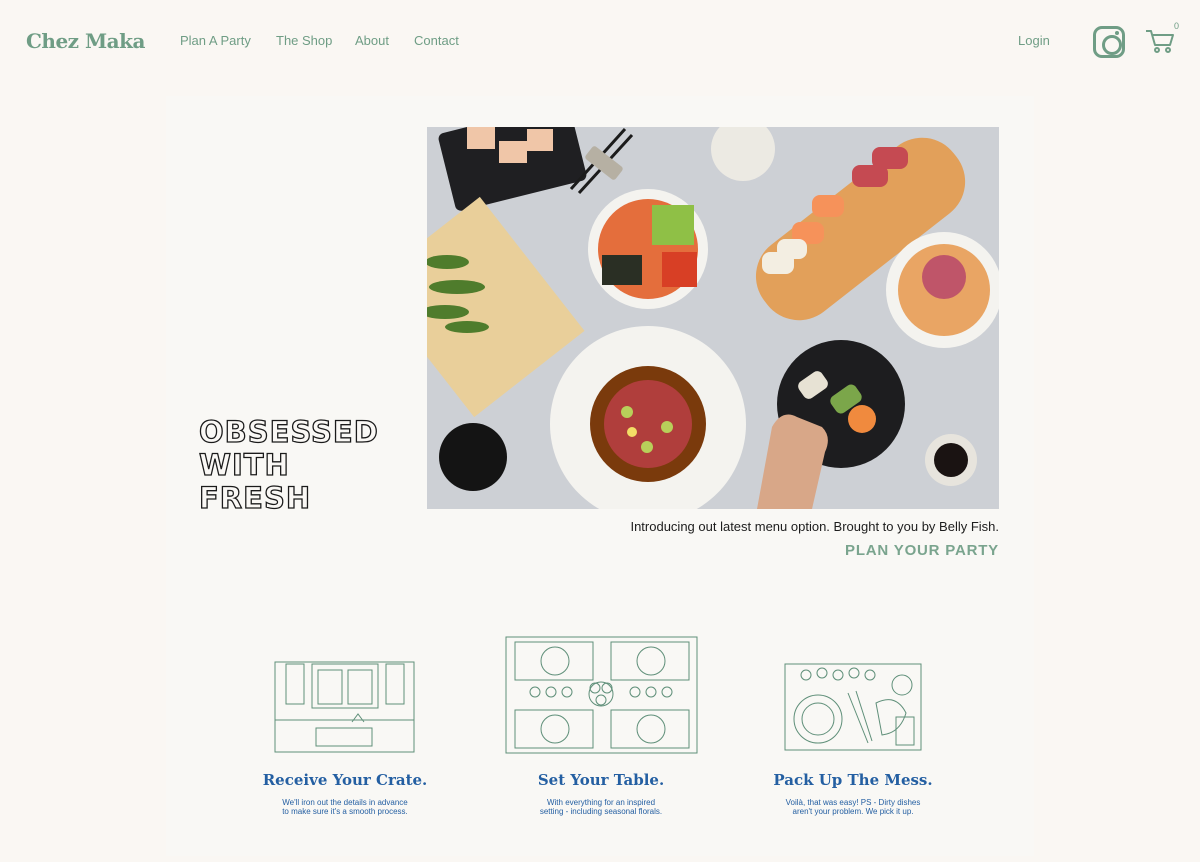 The image size is (1200, 862). What do you see at coordinates (849, 550) in the screenshot?
I see `plan-your-party-link: PLAN YOUR PARTY` at bounding box center [849, 550].